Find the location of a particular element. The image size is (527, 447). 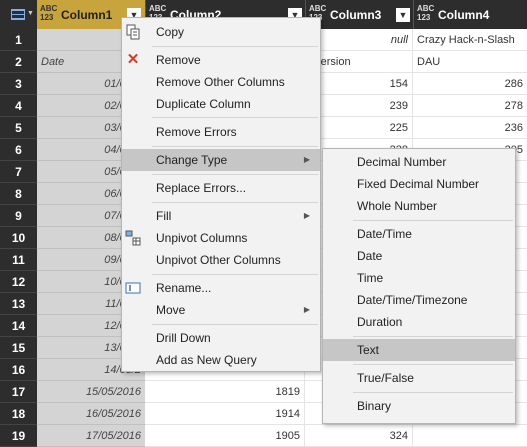

table-cell-column4: DAU is located at coordinates (470, 62).